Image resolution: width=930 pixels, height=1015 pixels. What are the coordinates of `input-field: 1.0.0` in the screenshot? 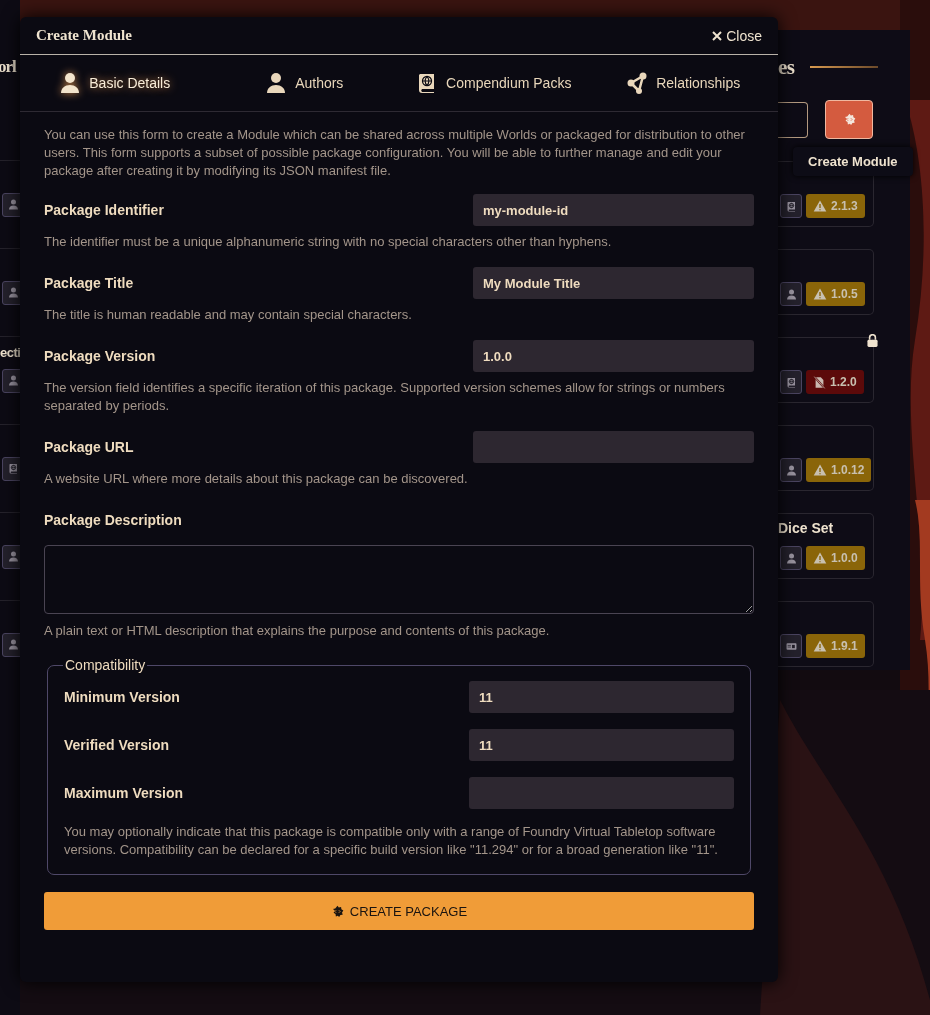 It's located at (613, 356).